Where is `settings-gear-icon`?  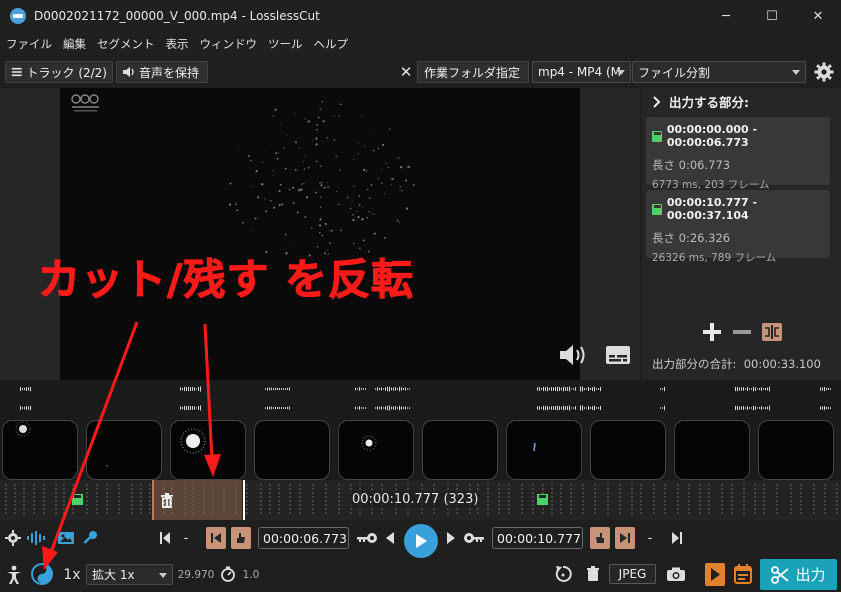 settings-gear-icon is located at coordinates (824, 72).